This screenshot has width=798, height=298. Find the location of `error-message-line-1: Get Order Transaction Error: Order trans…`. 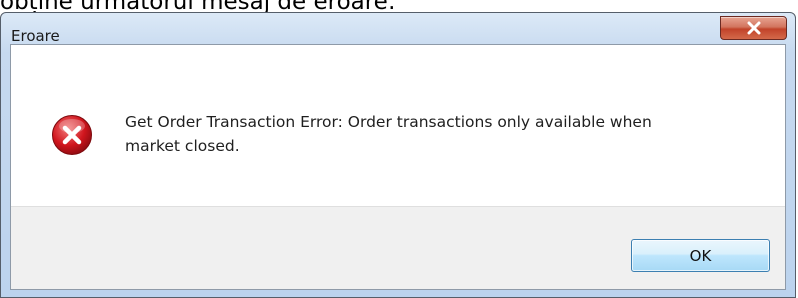

error-message-line-1: Get Order Transaction Error: Order trans… is located at coordinates (388, 122).